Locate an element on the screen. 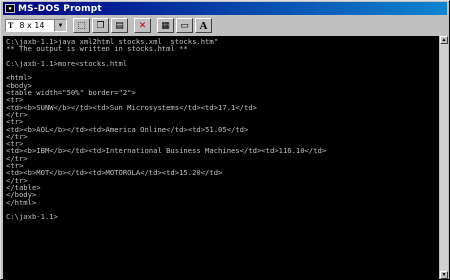 This screenshot has height=280, width=450. font-size-select: T 8 x 14 ▼ is located at coordinates (36, 25).